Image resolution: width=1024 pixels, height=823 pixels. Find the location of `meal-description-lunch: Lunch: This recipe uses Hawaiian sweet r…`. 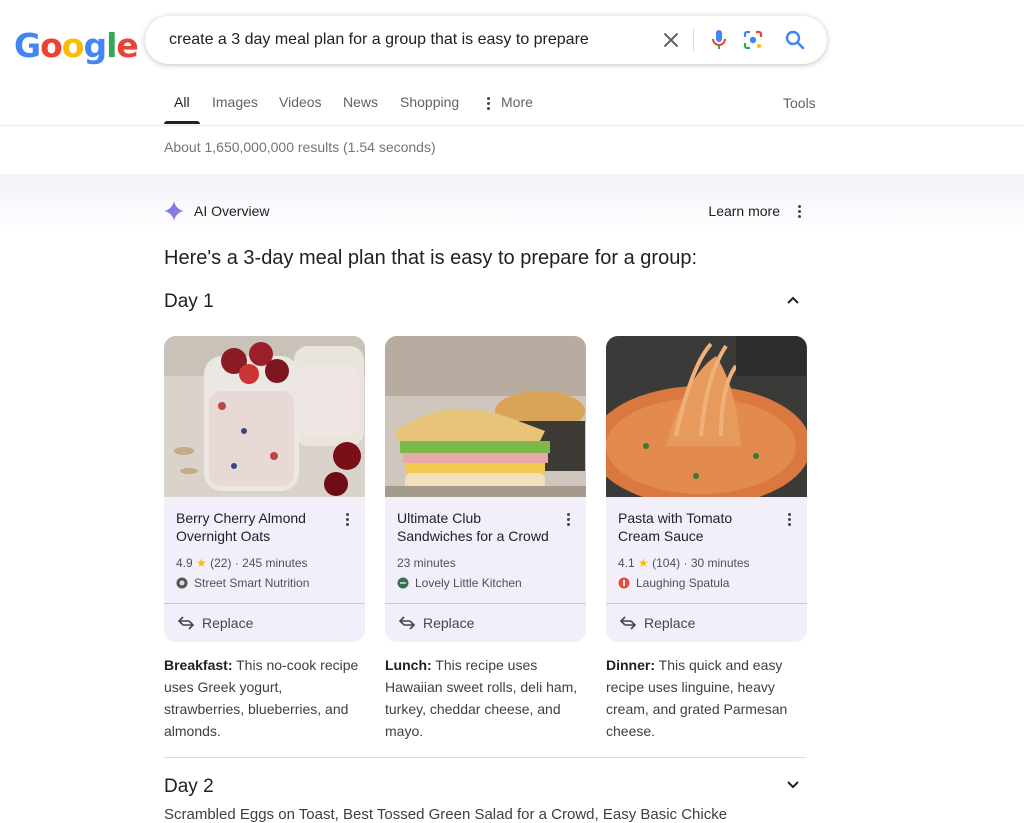

meal-description-lunch: Lunch: This recipe uses Hawaiian sweet r… is located at coordinates (485, 698).